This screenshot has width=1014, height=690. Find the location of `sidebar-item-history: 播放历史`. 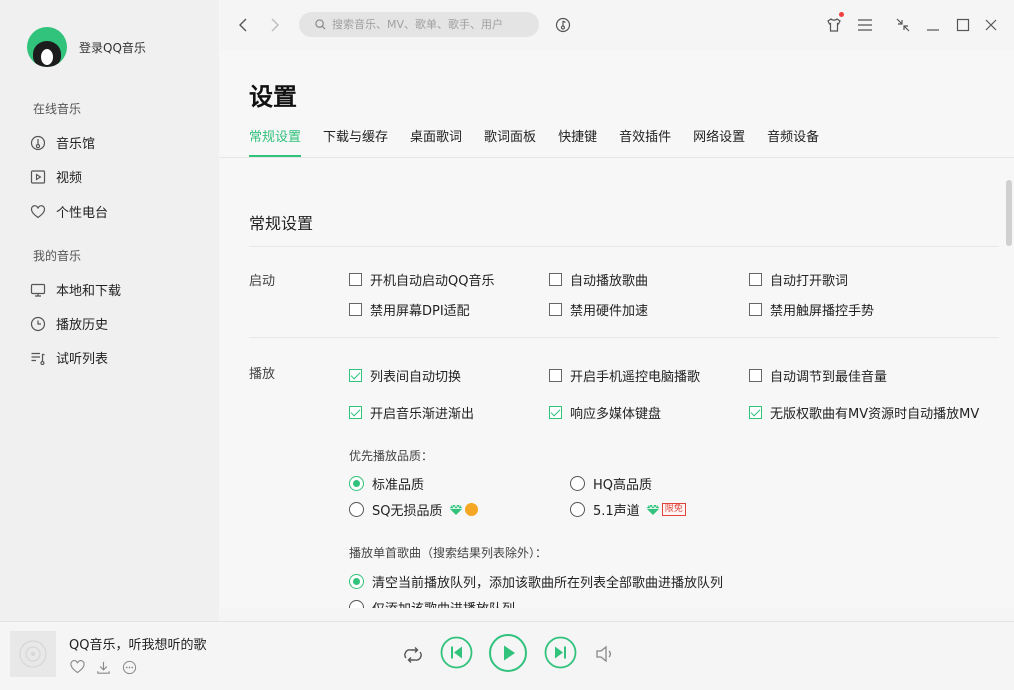

sidebar-item-history: 播放历史 is located at coordinates (69, 323).